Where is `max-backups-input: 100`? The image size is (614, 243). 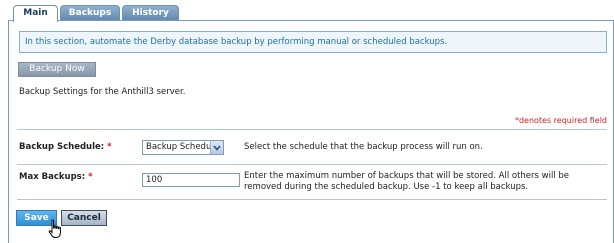
max-backups-input: 100 is located at coordinates (191, 180).